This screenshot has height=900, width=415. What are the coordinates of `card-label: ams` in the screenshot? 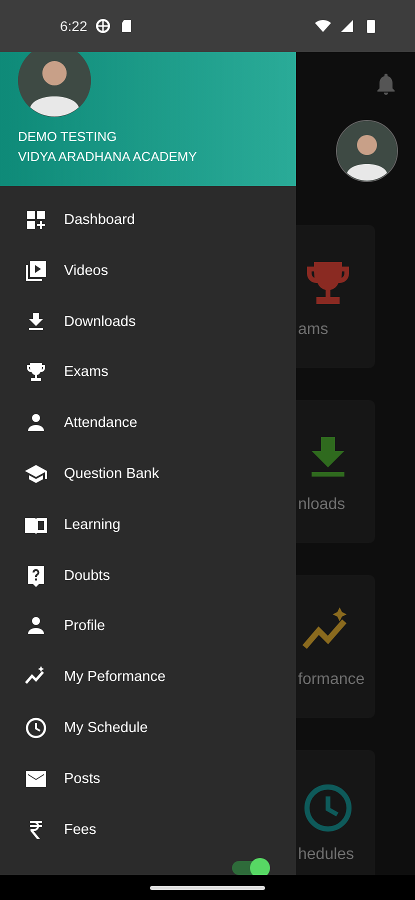 It's located at (313, 329).